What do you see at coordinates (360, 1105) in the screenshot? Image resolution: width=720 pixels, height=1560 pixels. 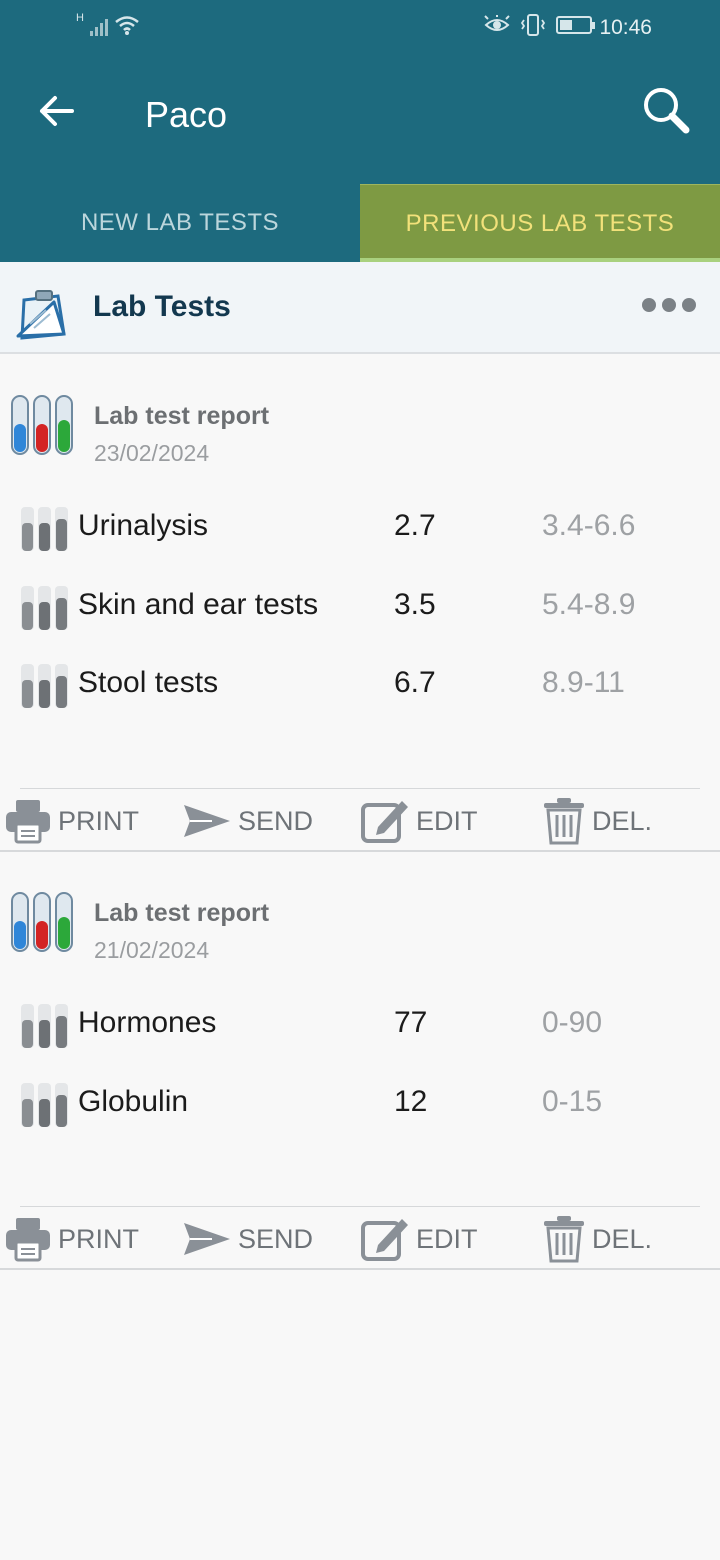 I see `test-row: Globulin 12 0-15` at bounding box center [360, 1105].